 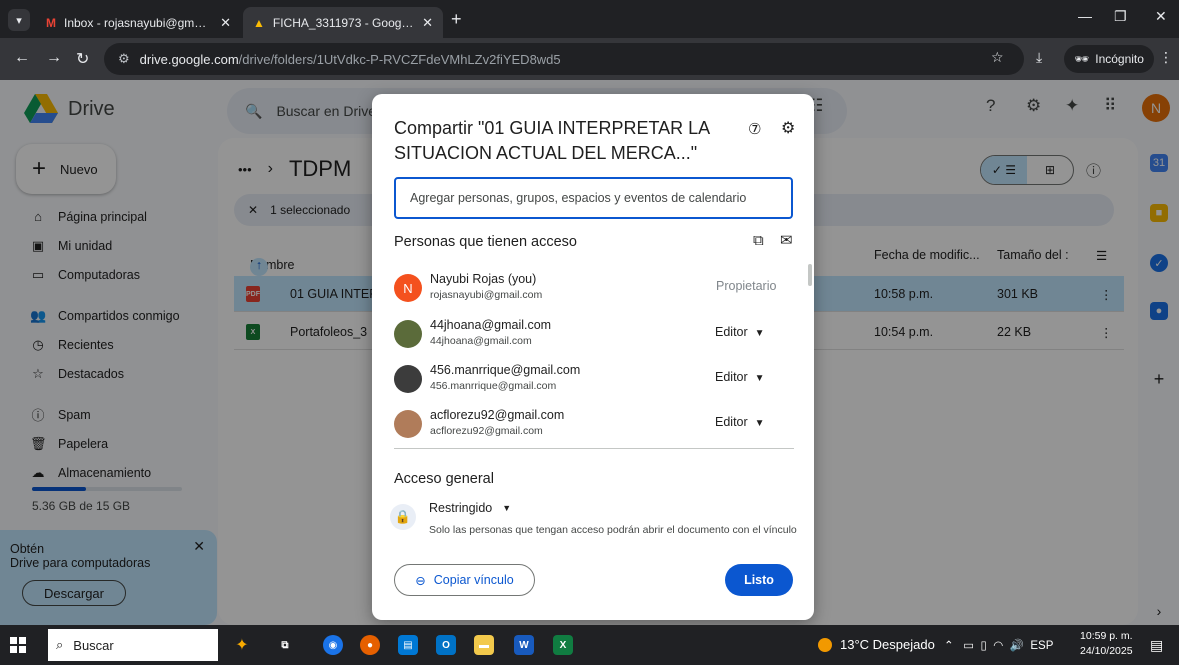 I want to click on general-access-dropdown: Restringido ▼, so click(x=470, y=508).